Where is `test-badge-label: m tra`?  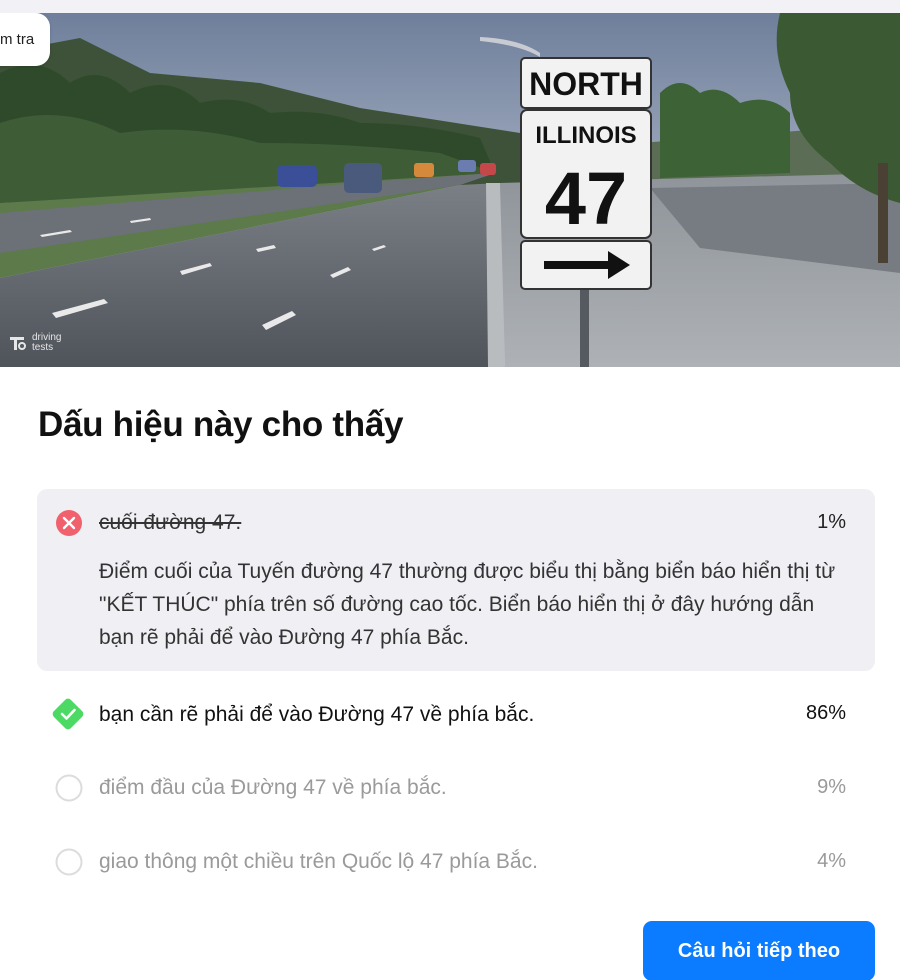
test-badge-label: m tra is located at coordinates (17, 39).